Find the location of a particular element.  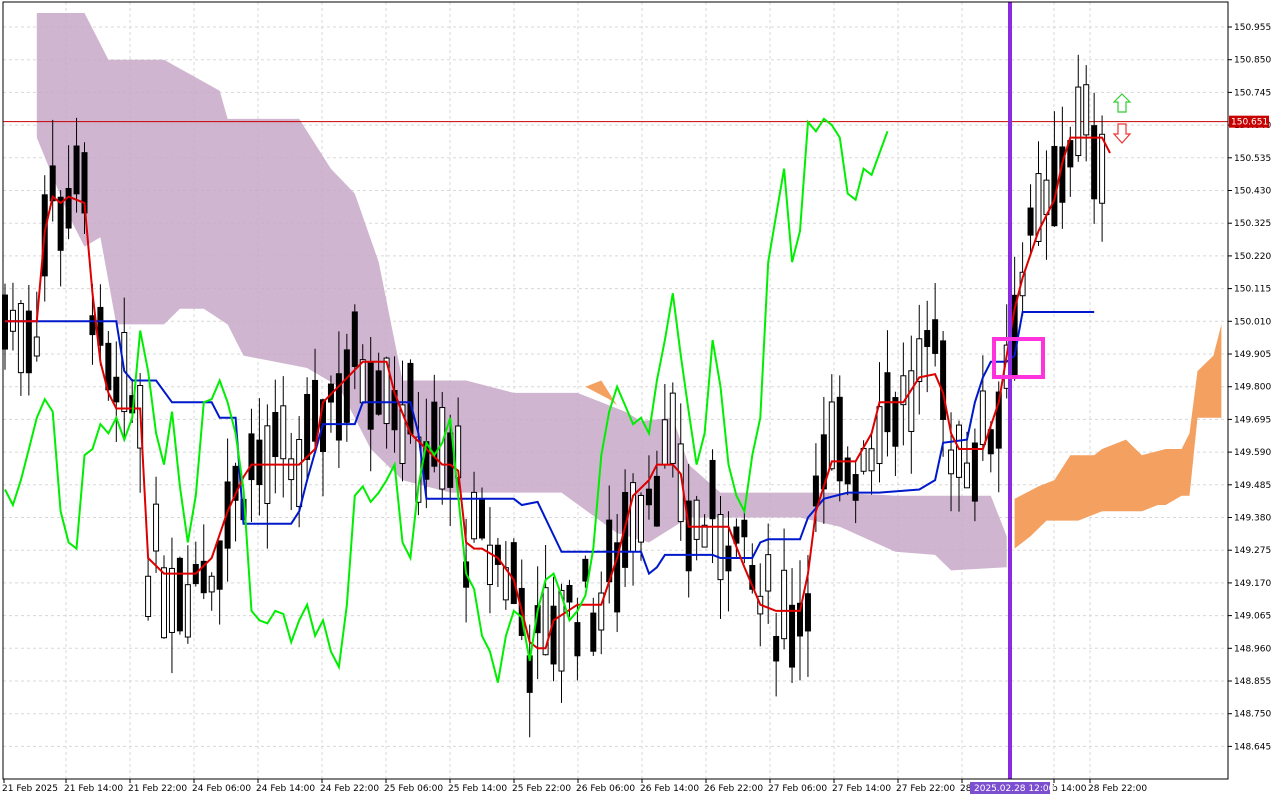

y-tick-label: 149.905 is located at coordinates (1252, 355).